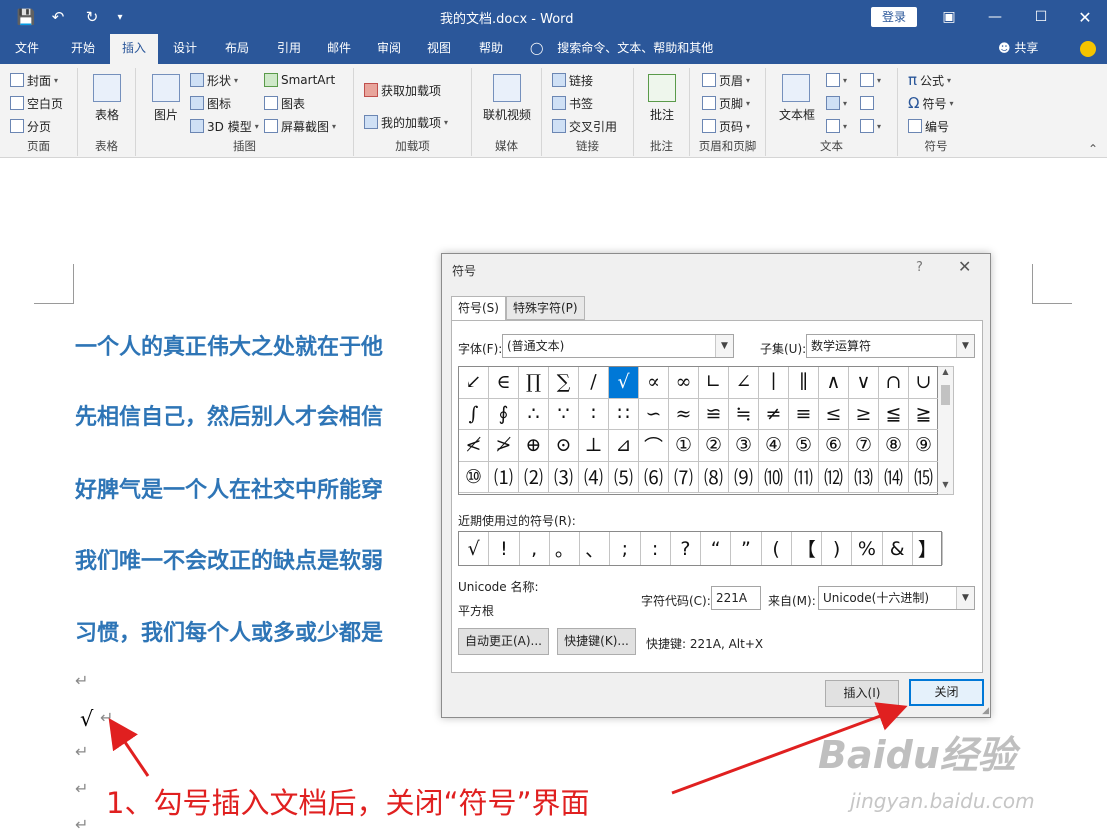  What do you see at coordinates (714, 414) in the screenshot?
I see `symbol-cell: ≌` at bounding box center [714, 414].